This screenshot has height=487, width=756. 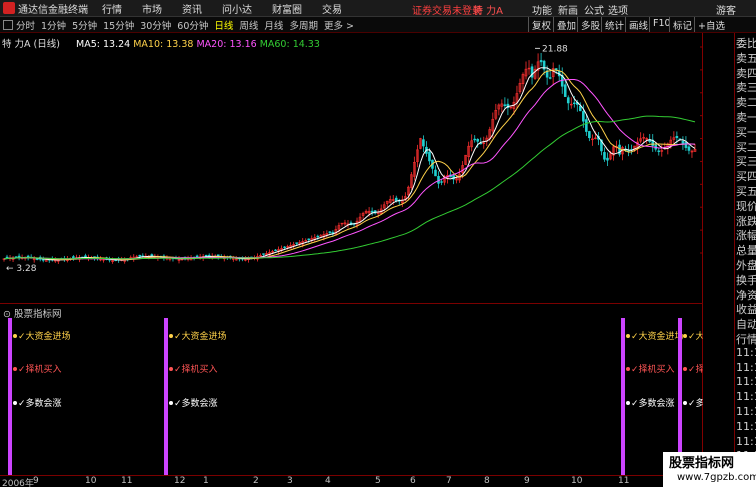 I want to click on quote-field: 卖二, so click(x=746, y=103).